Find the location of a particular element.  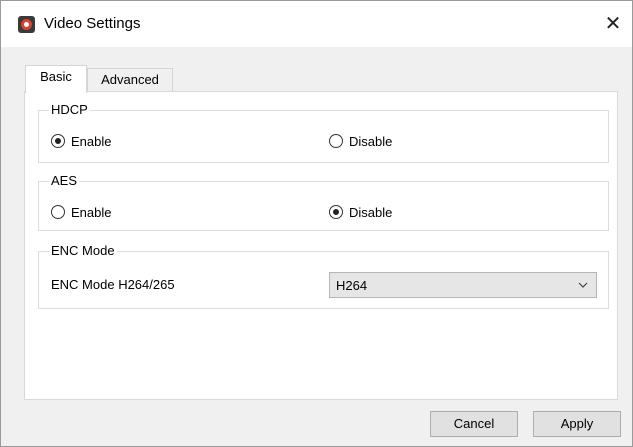

tab-advanced: Advanced is located at coordinates (130, 79).